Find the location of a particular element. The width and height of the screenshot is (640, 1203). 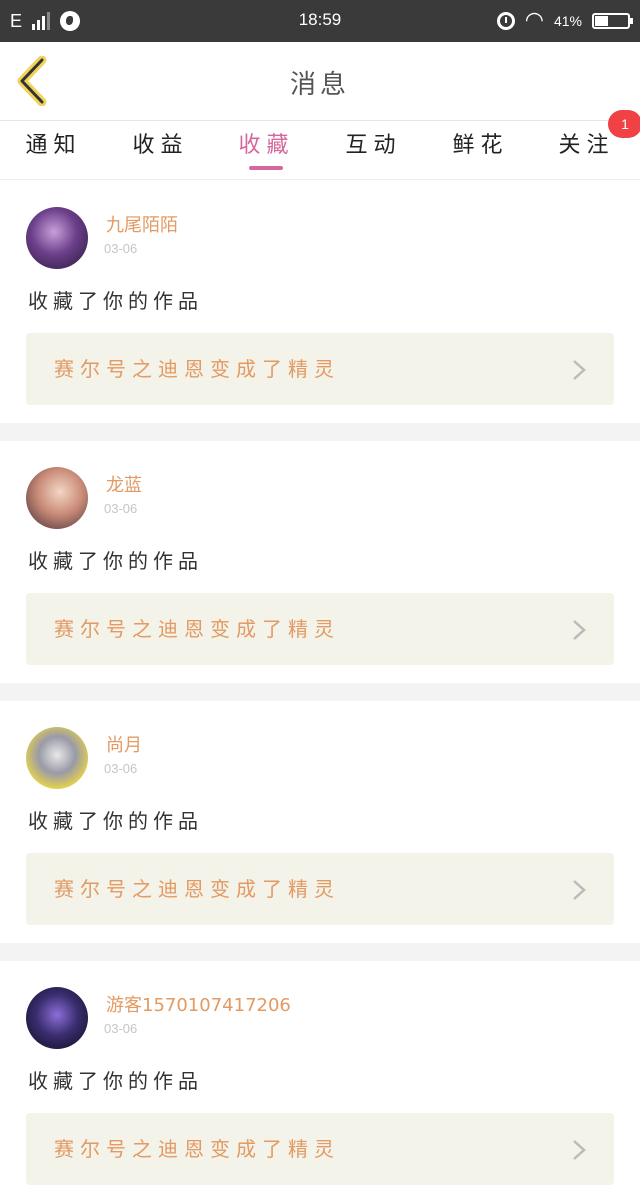

battery-level is located at coordinates (601, 21).